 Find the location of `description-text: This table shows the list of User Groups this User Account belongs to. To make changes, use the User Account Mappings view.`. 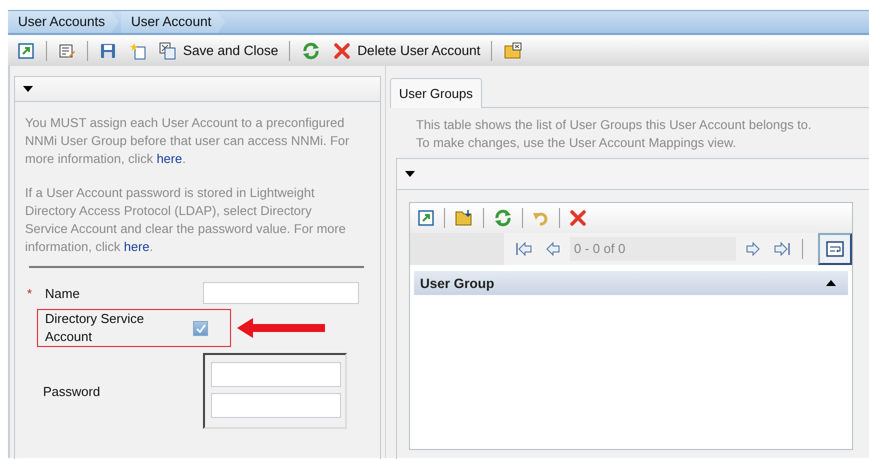

description-text: This table shows the list of User Groups this User Account belongs to. To make changes, use the User Account Mappings view. is located at coordinates (614, 134).